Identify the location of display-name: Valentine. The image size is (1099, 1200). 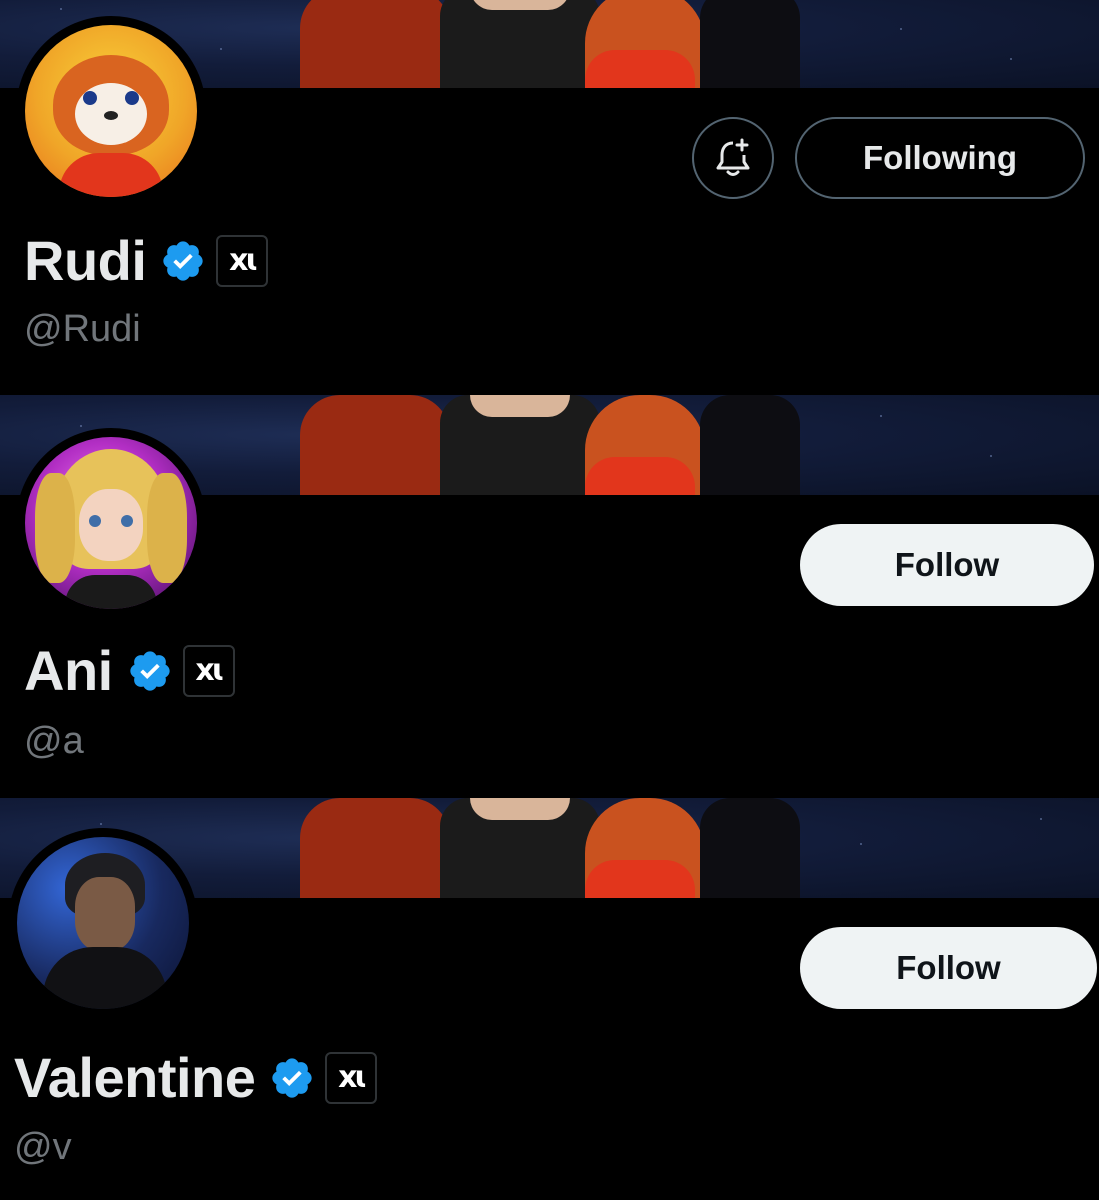
(135, 1077).